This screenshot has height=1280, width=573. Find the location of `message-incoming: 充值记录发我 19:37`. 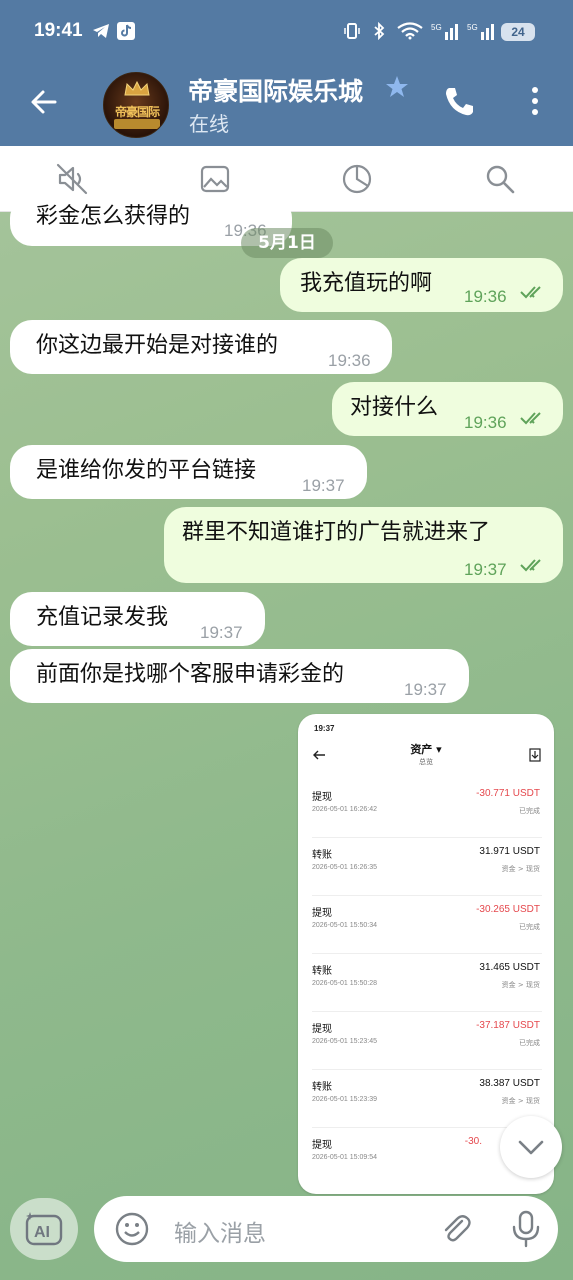

message-incoming: 充值记录发我 19:37 is located at coordinates (137, 619).